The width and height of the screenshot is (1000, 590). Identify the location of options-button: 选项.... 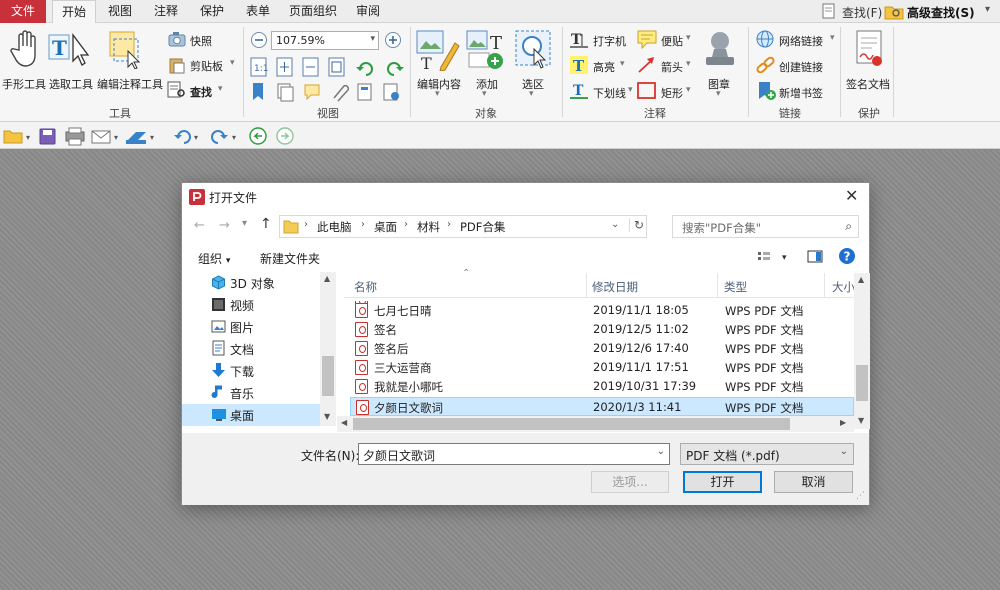
(630, 482).